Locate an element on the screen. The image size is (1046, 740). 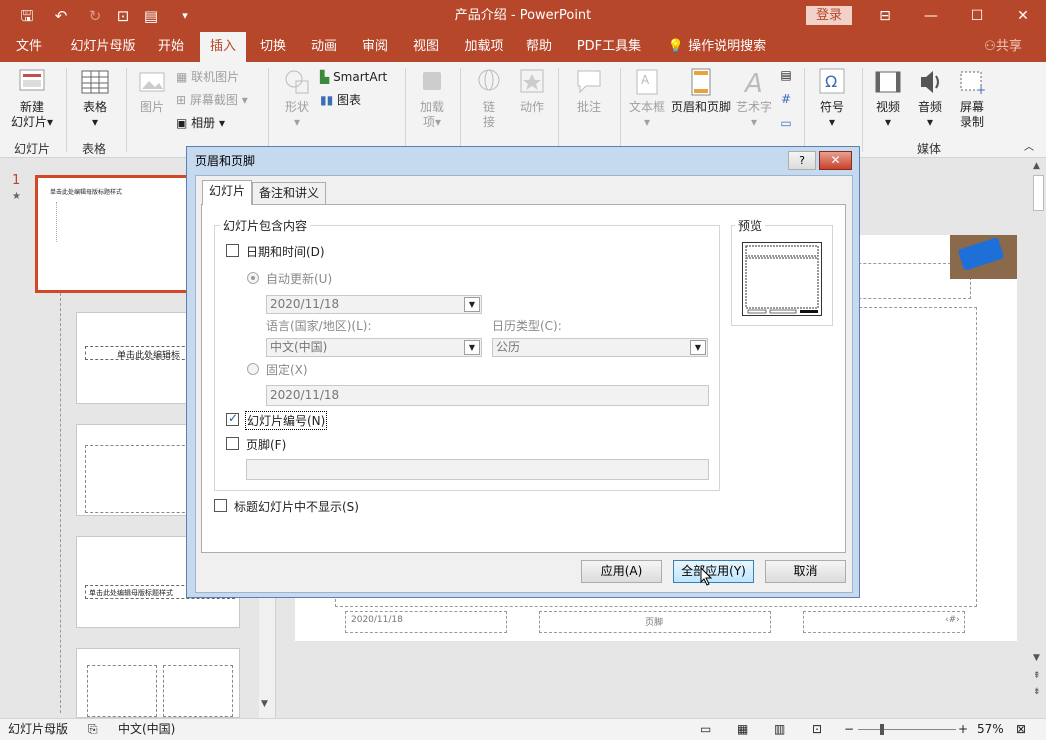
group-label-slides: 幻灯片 is located at coordinates (32, 149).